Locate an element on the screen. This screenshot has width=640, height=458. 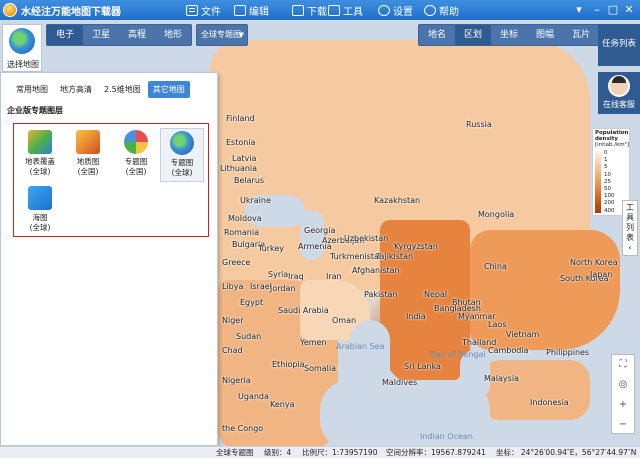
app-logo-icon is located at coordinates (10, 10).